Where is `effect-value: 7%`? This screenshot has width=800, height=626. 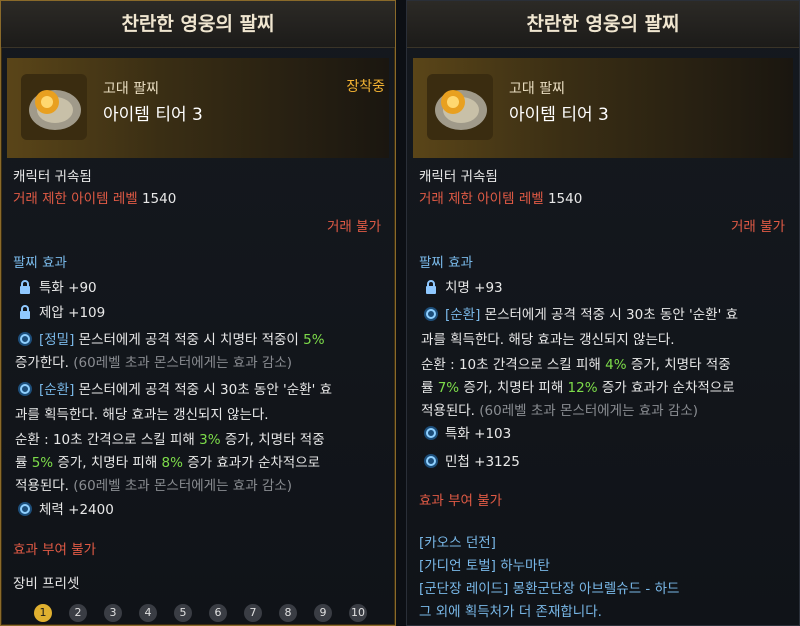
effect-value: 7% is located at coordinates (448, 388).